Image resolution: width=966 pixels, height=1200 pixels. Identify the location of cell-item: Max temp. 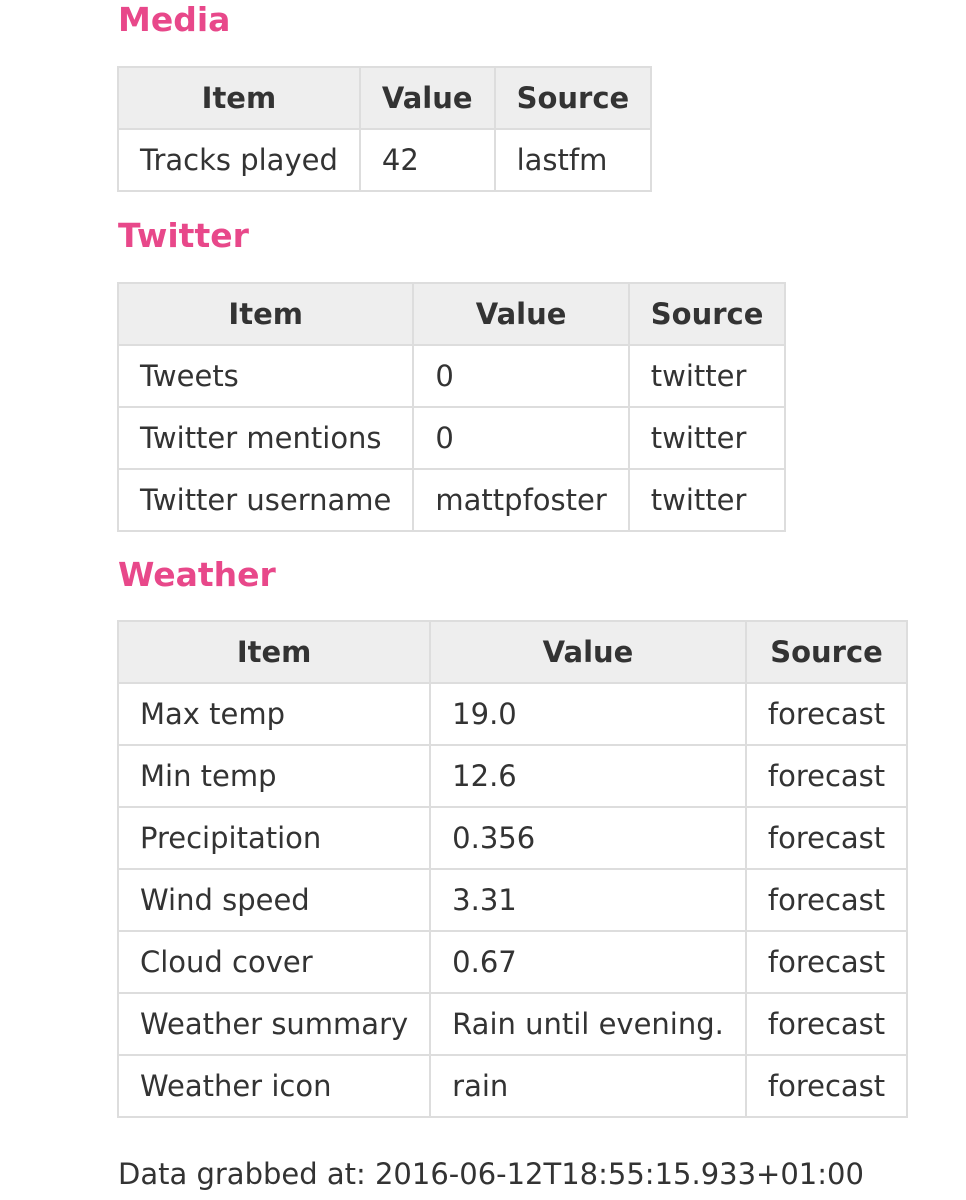
(274, 714).